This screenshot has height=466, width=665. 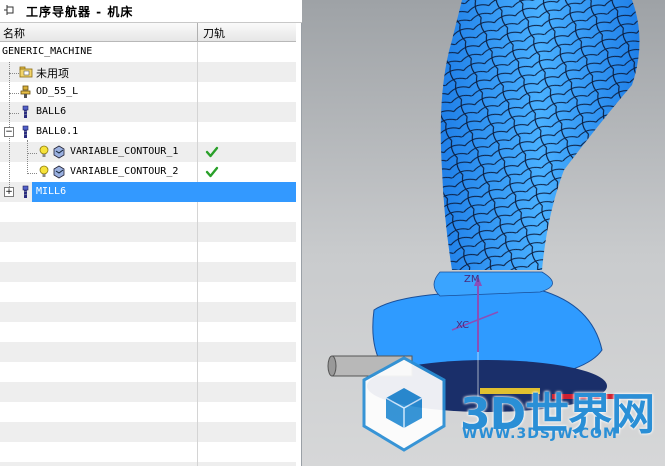 What do you see at coordinates (148, 72) in the screenshot?
I see `tree-row-unused-items: 未用项` at bounding box center [148, 72].